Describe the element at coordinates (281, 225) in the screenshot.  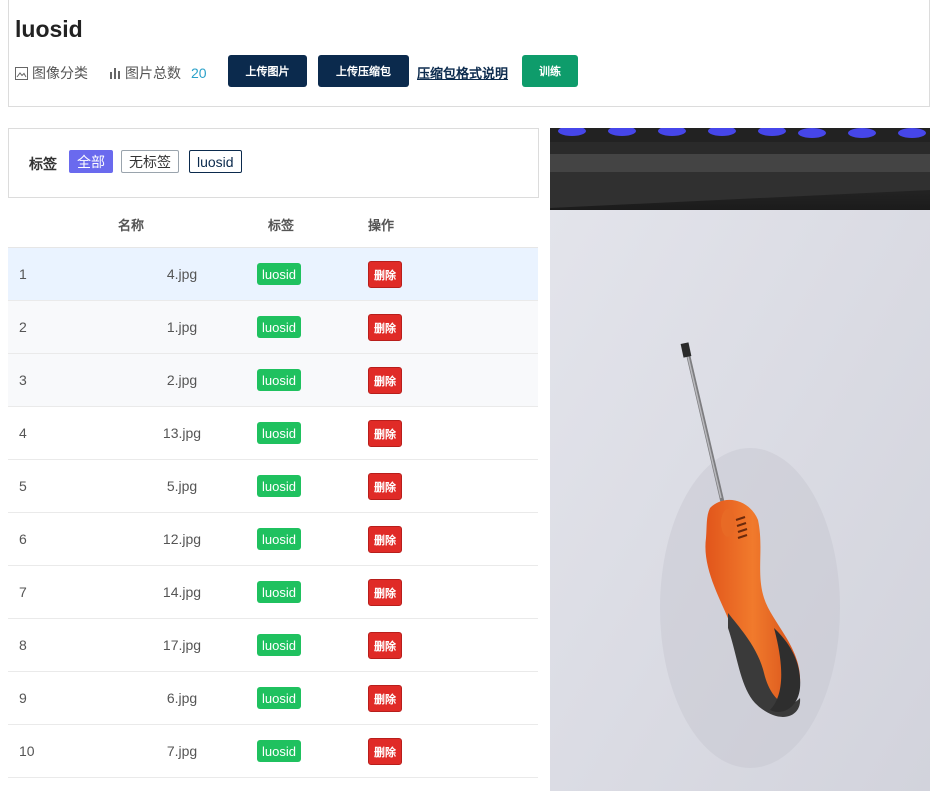
I see `column-tag-header: 标签` at that location.